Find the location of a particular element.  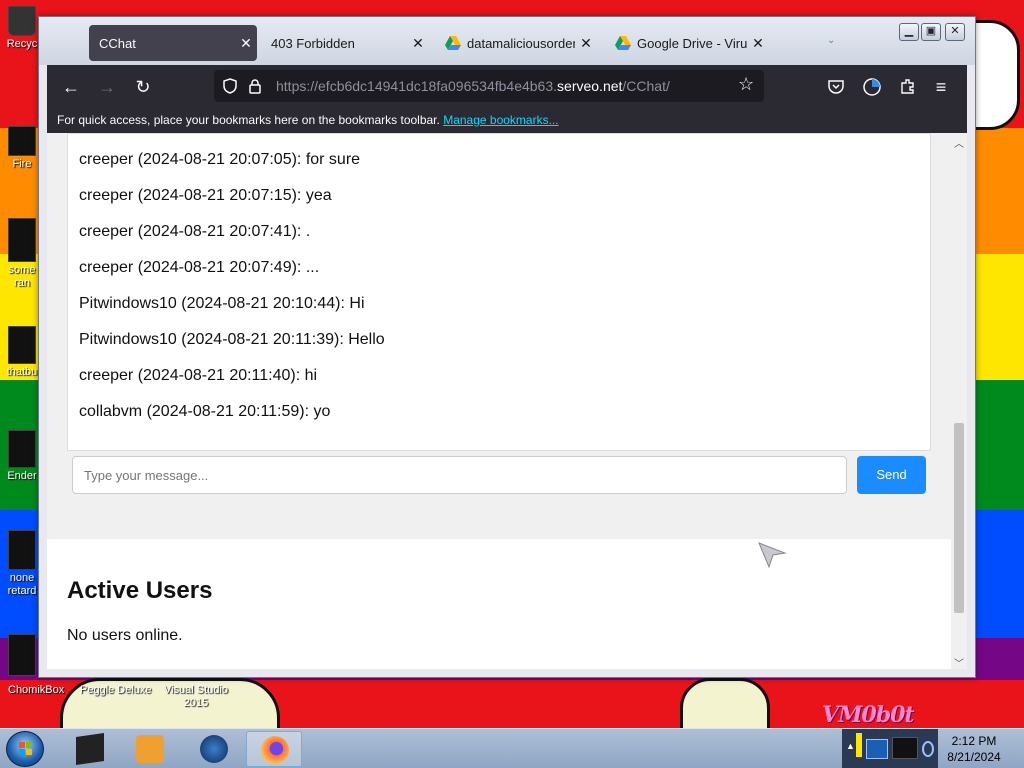

send-button: Send is located at coordinates (891, 475).